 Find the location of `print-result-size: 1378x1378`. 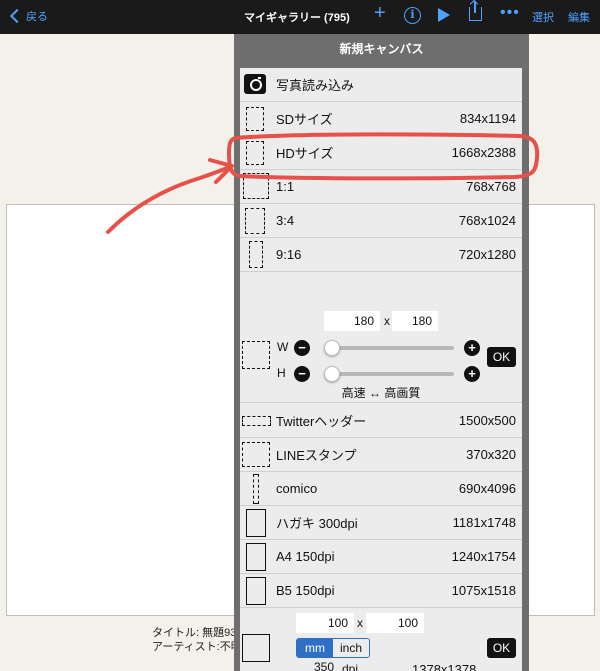

print-result-size: 1378x1378 is located at coordinates (444, 666).